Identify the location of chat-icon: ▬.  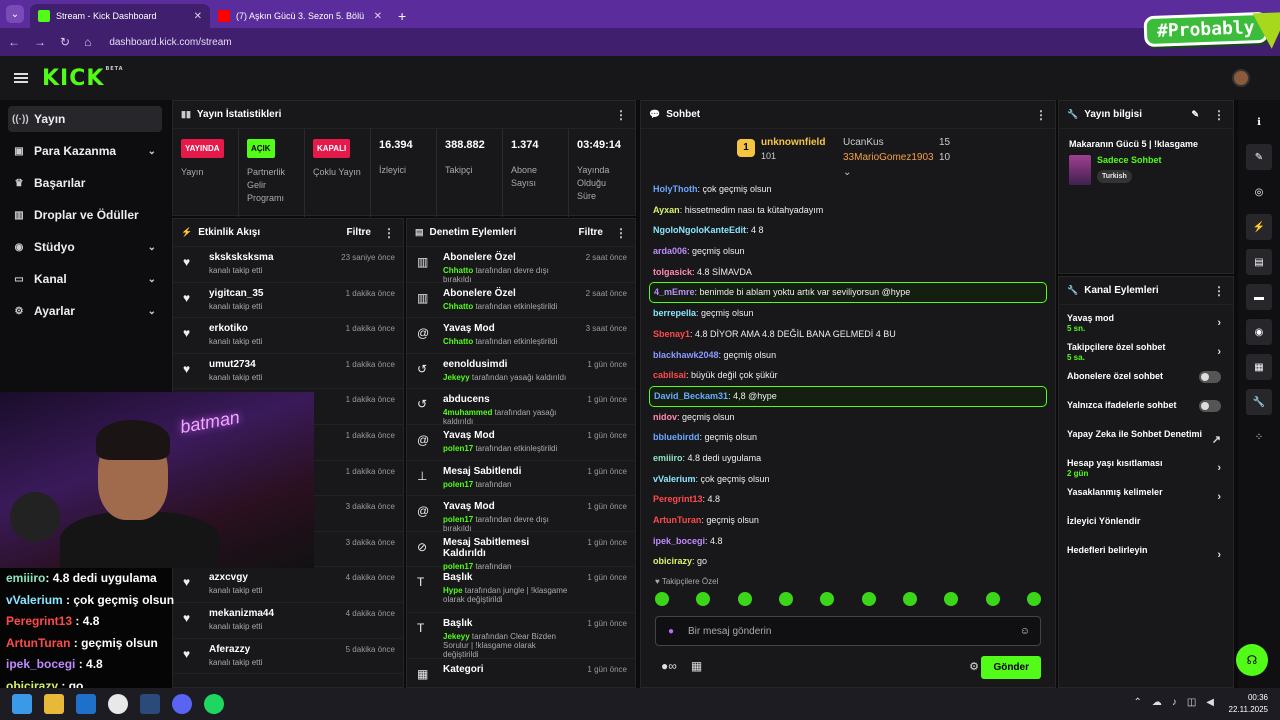
(1259, 297).